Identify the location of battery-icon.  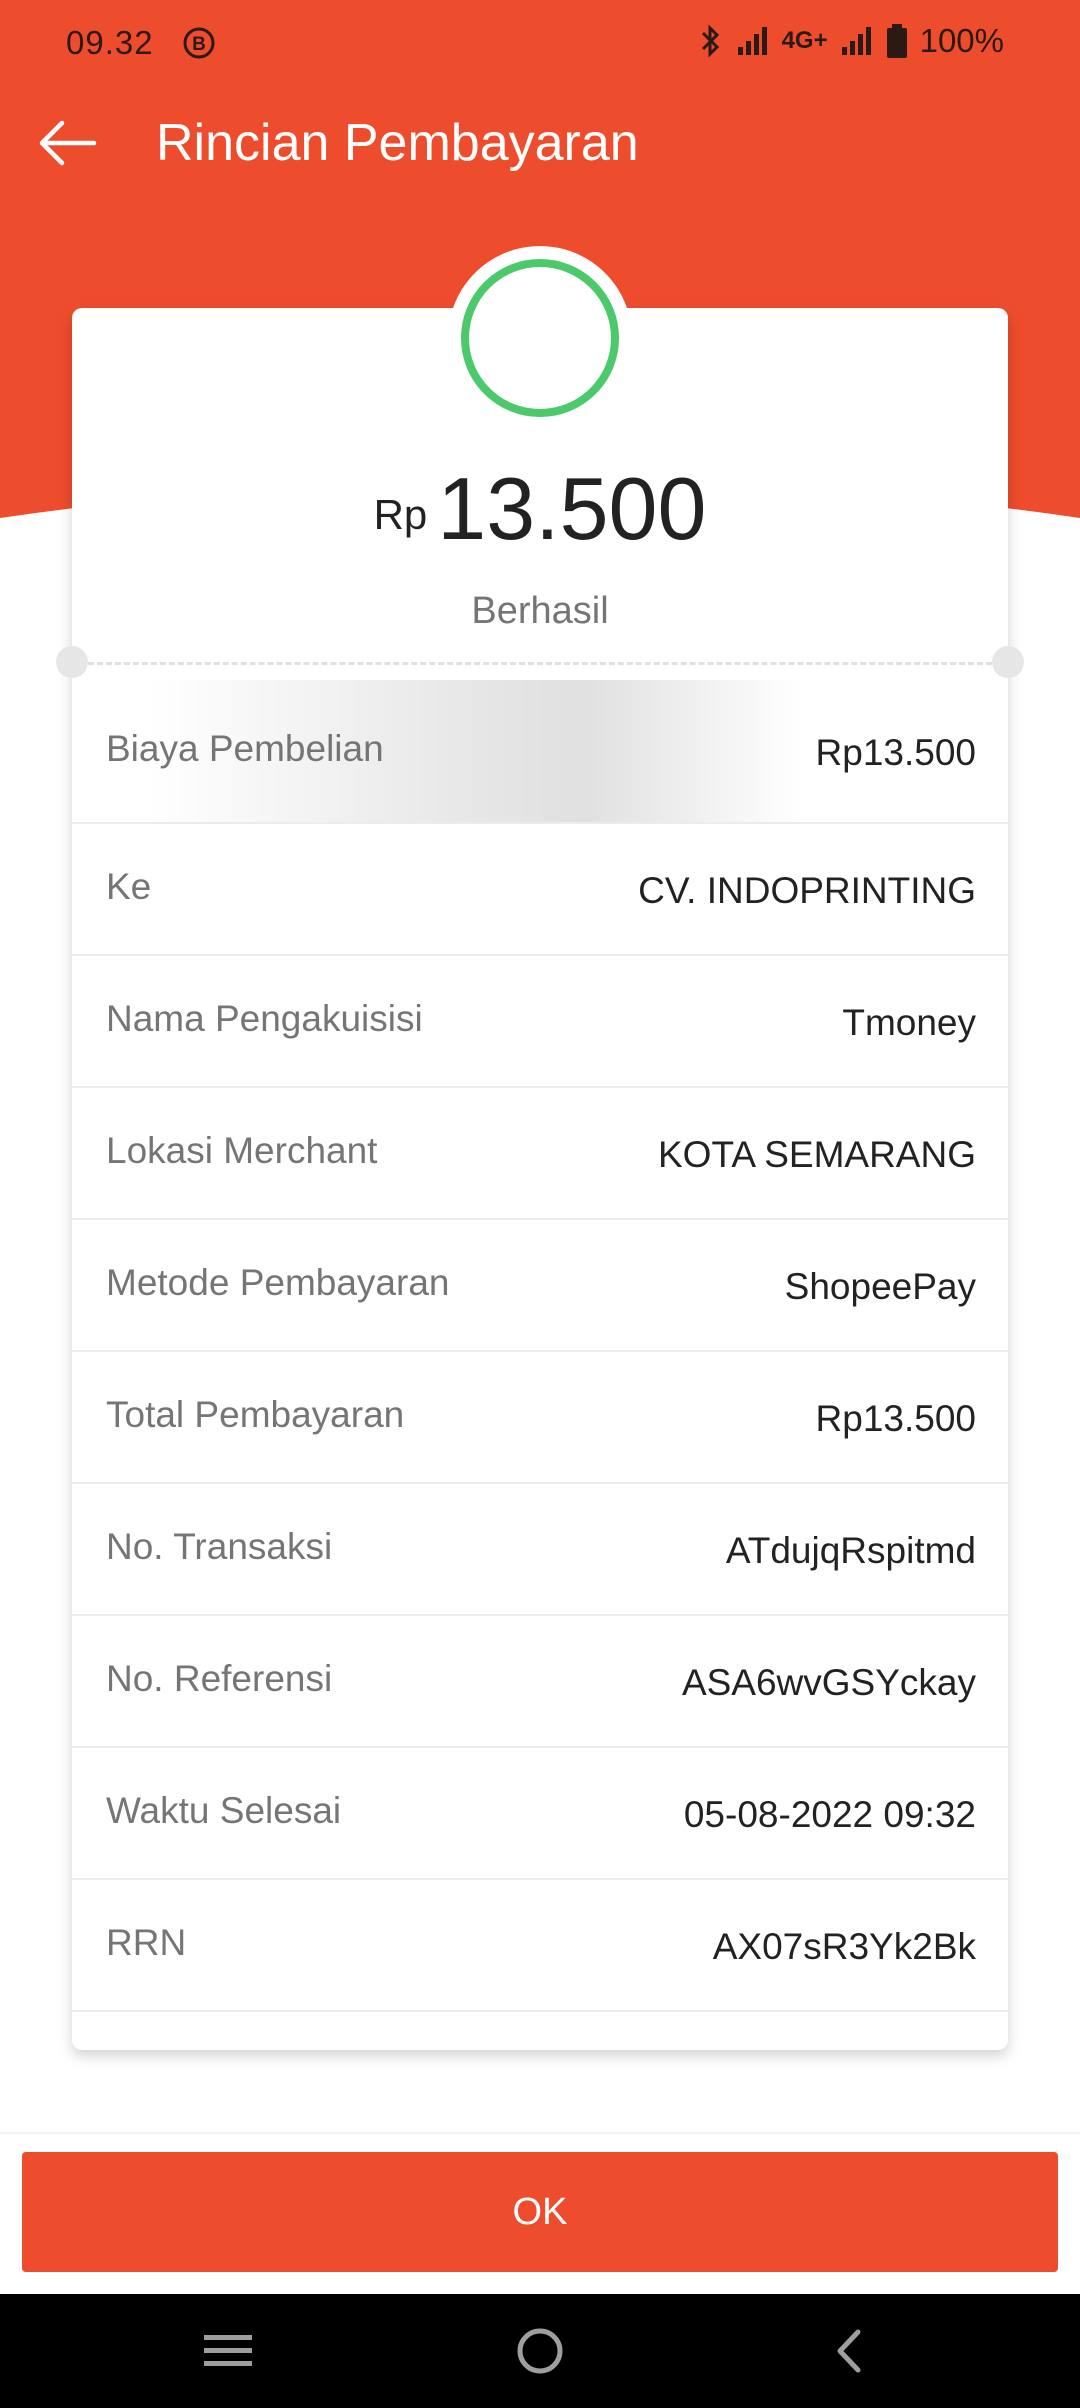
(896, 41).